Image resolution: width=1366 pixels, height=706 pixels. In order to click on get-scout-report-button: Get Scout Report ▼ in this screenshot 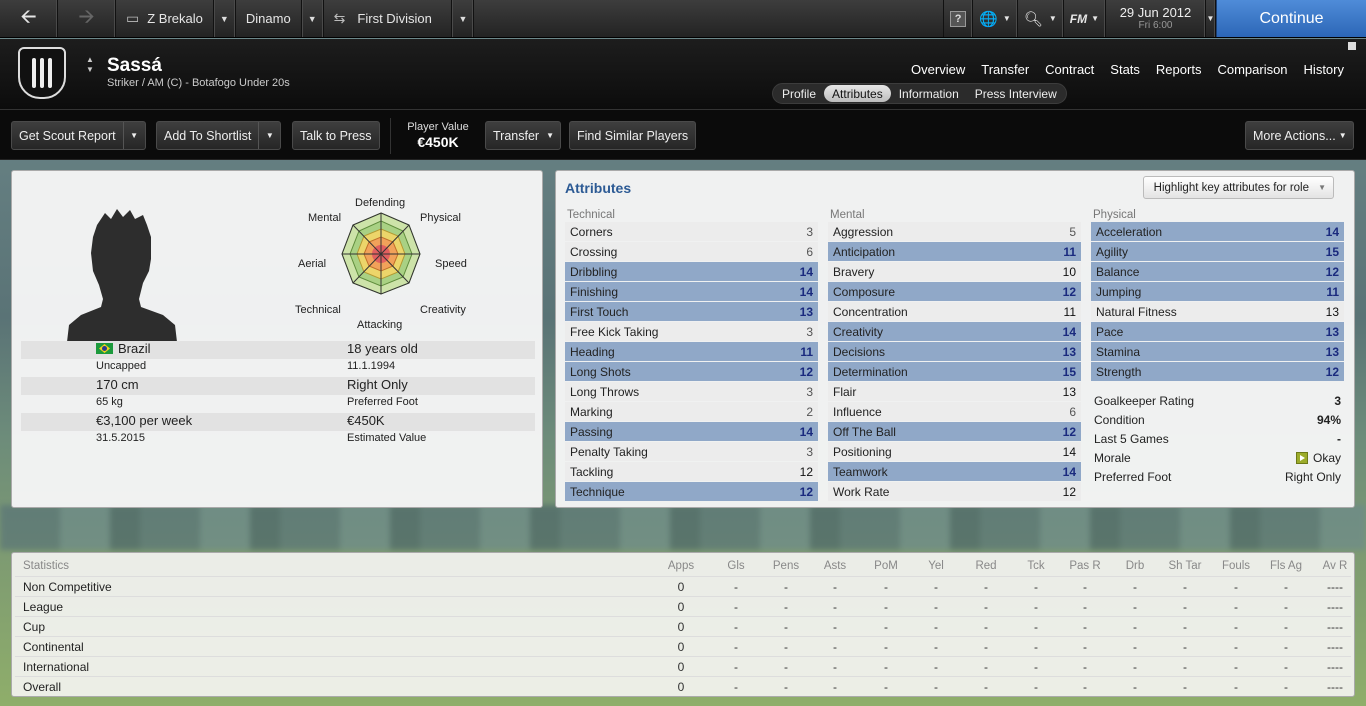, I will do `click(78, 135)`.